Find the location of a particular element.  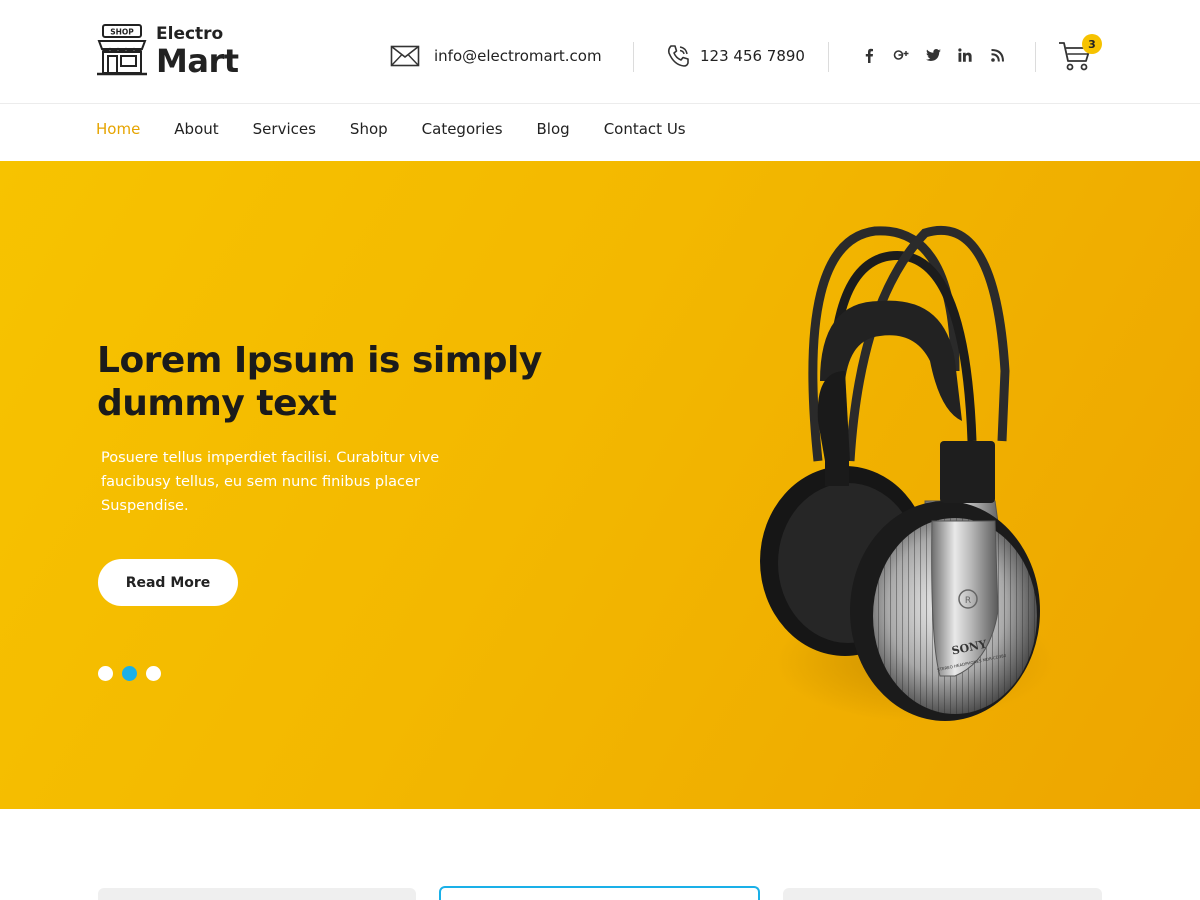

twitter-icon is located at coordinates (933, 55).